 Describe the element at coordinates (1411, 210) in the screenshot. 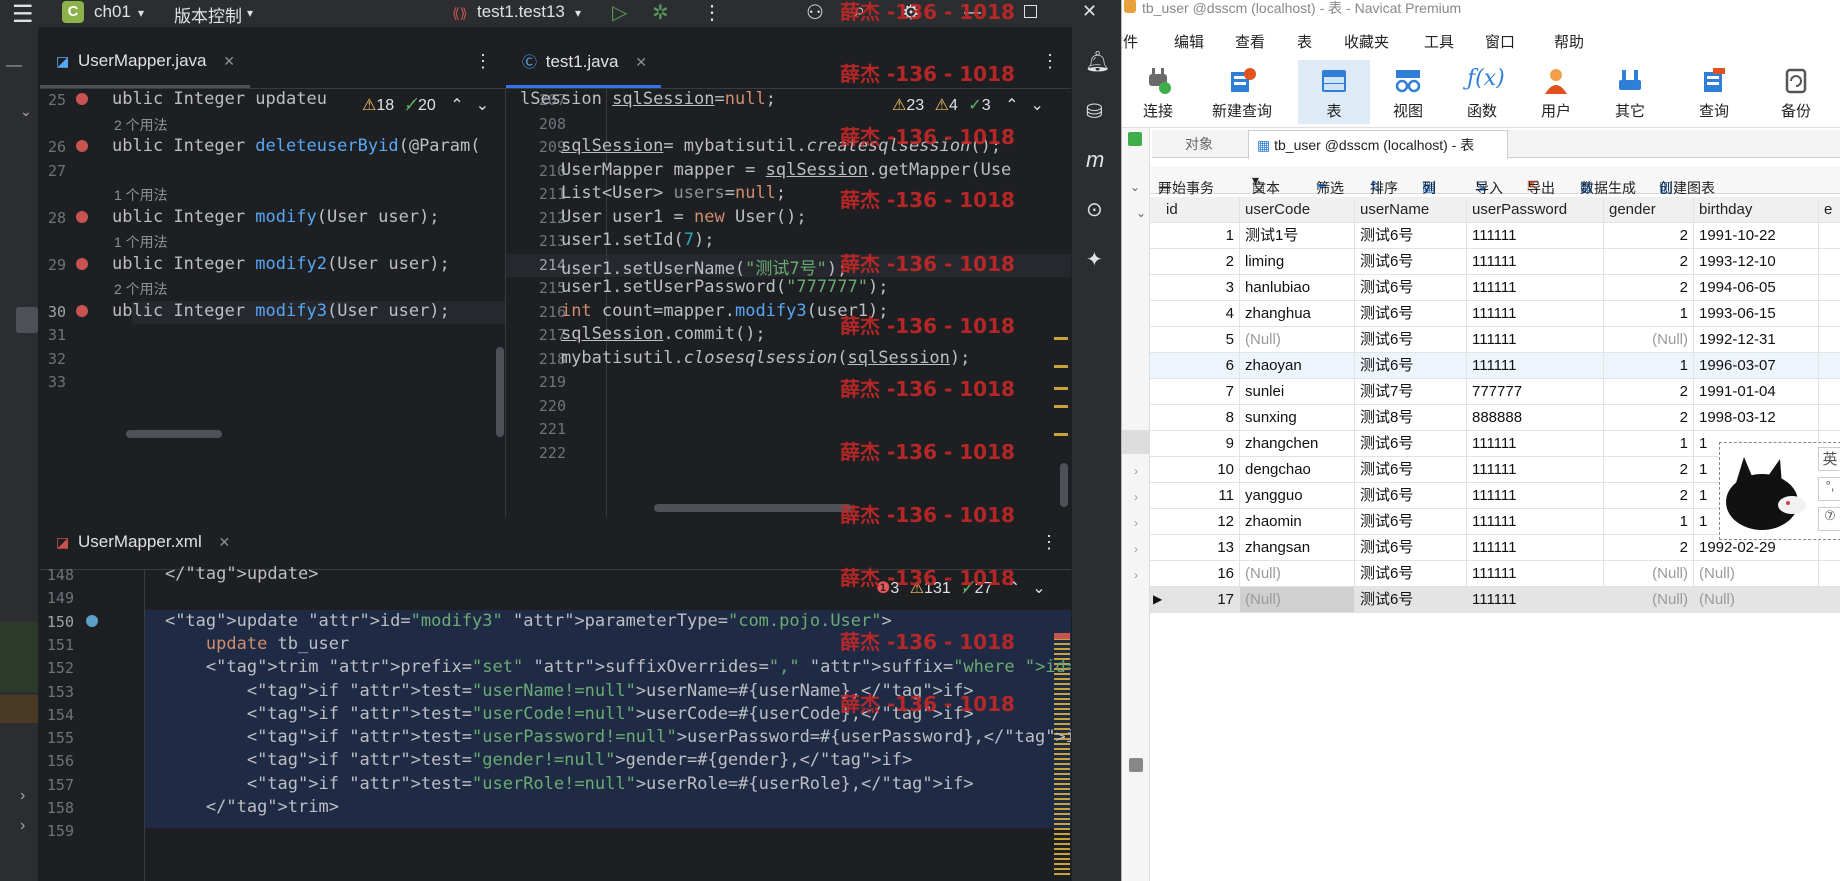

I see `column-header: userName` at that location.